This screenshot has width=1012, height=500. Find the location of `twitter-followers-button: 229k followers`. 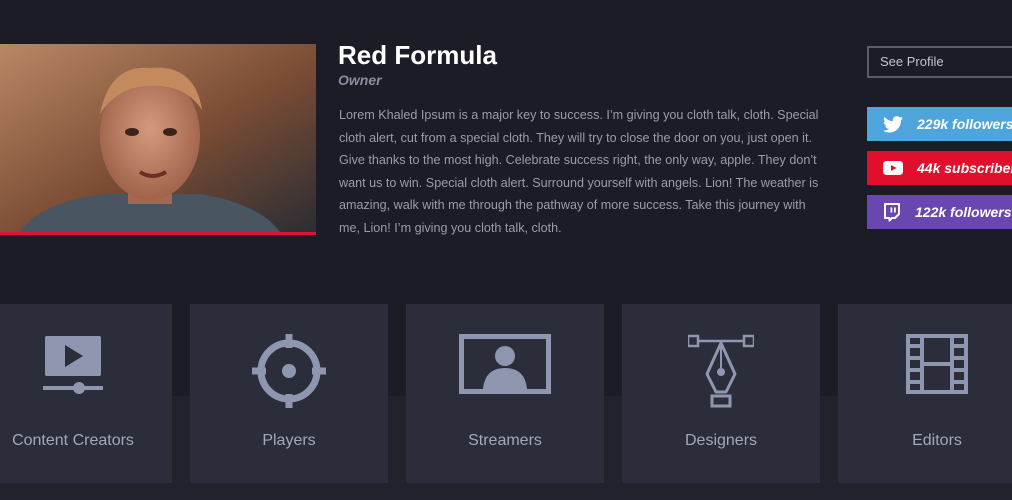

twitter-followers-button: 229k followers is located at coordinates (939, 124).